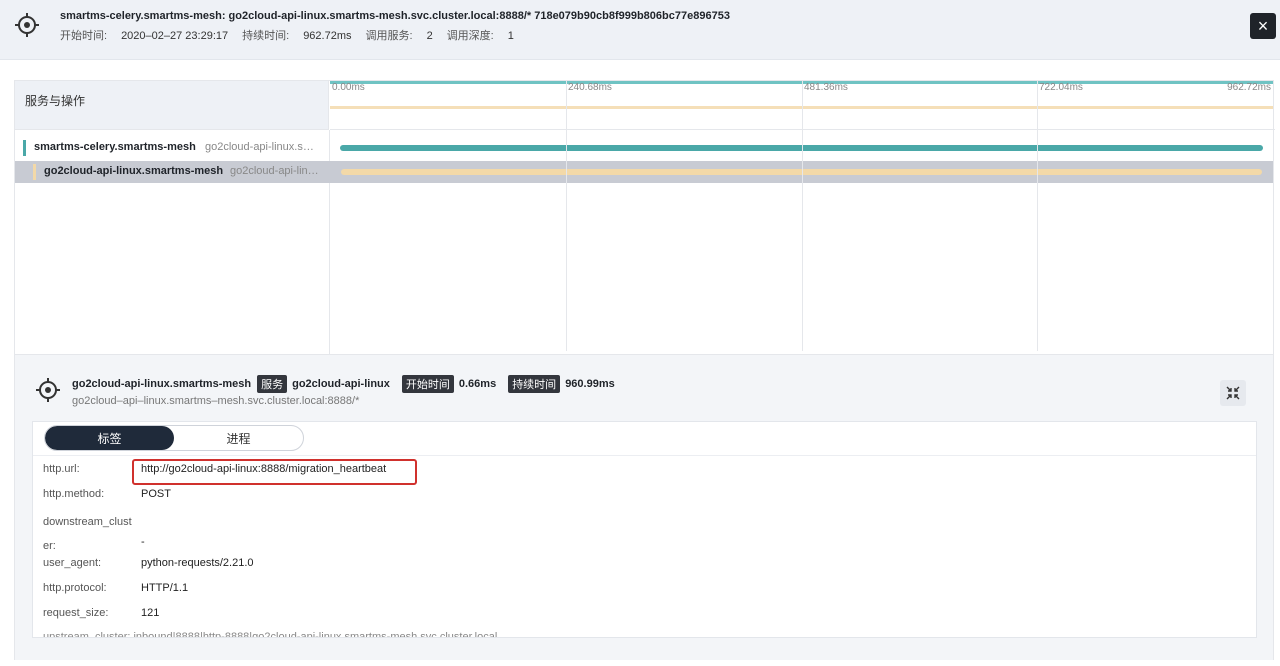 The width and height of the screenshot is (1280, 666). What do you see at coordinates (76, 613) in the screenshot?
I see `tag-key: request_size:` at bounding box center [76, 613].